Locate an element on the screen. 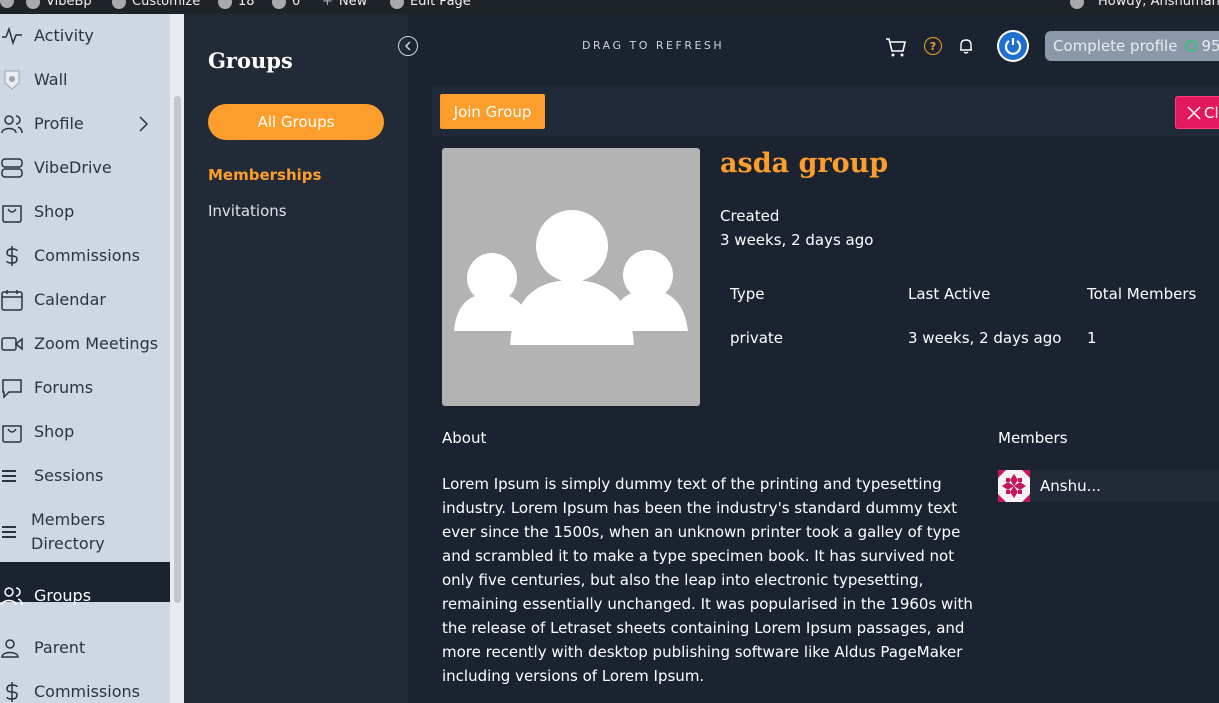  page-title: Groups is located at coordinates (250, 60).